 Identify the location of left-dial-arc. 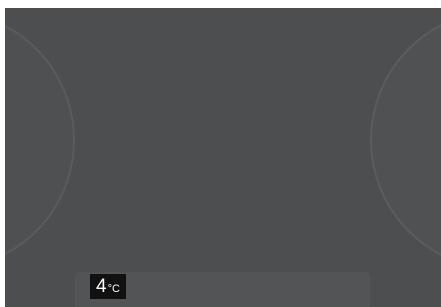
(40, 140).